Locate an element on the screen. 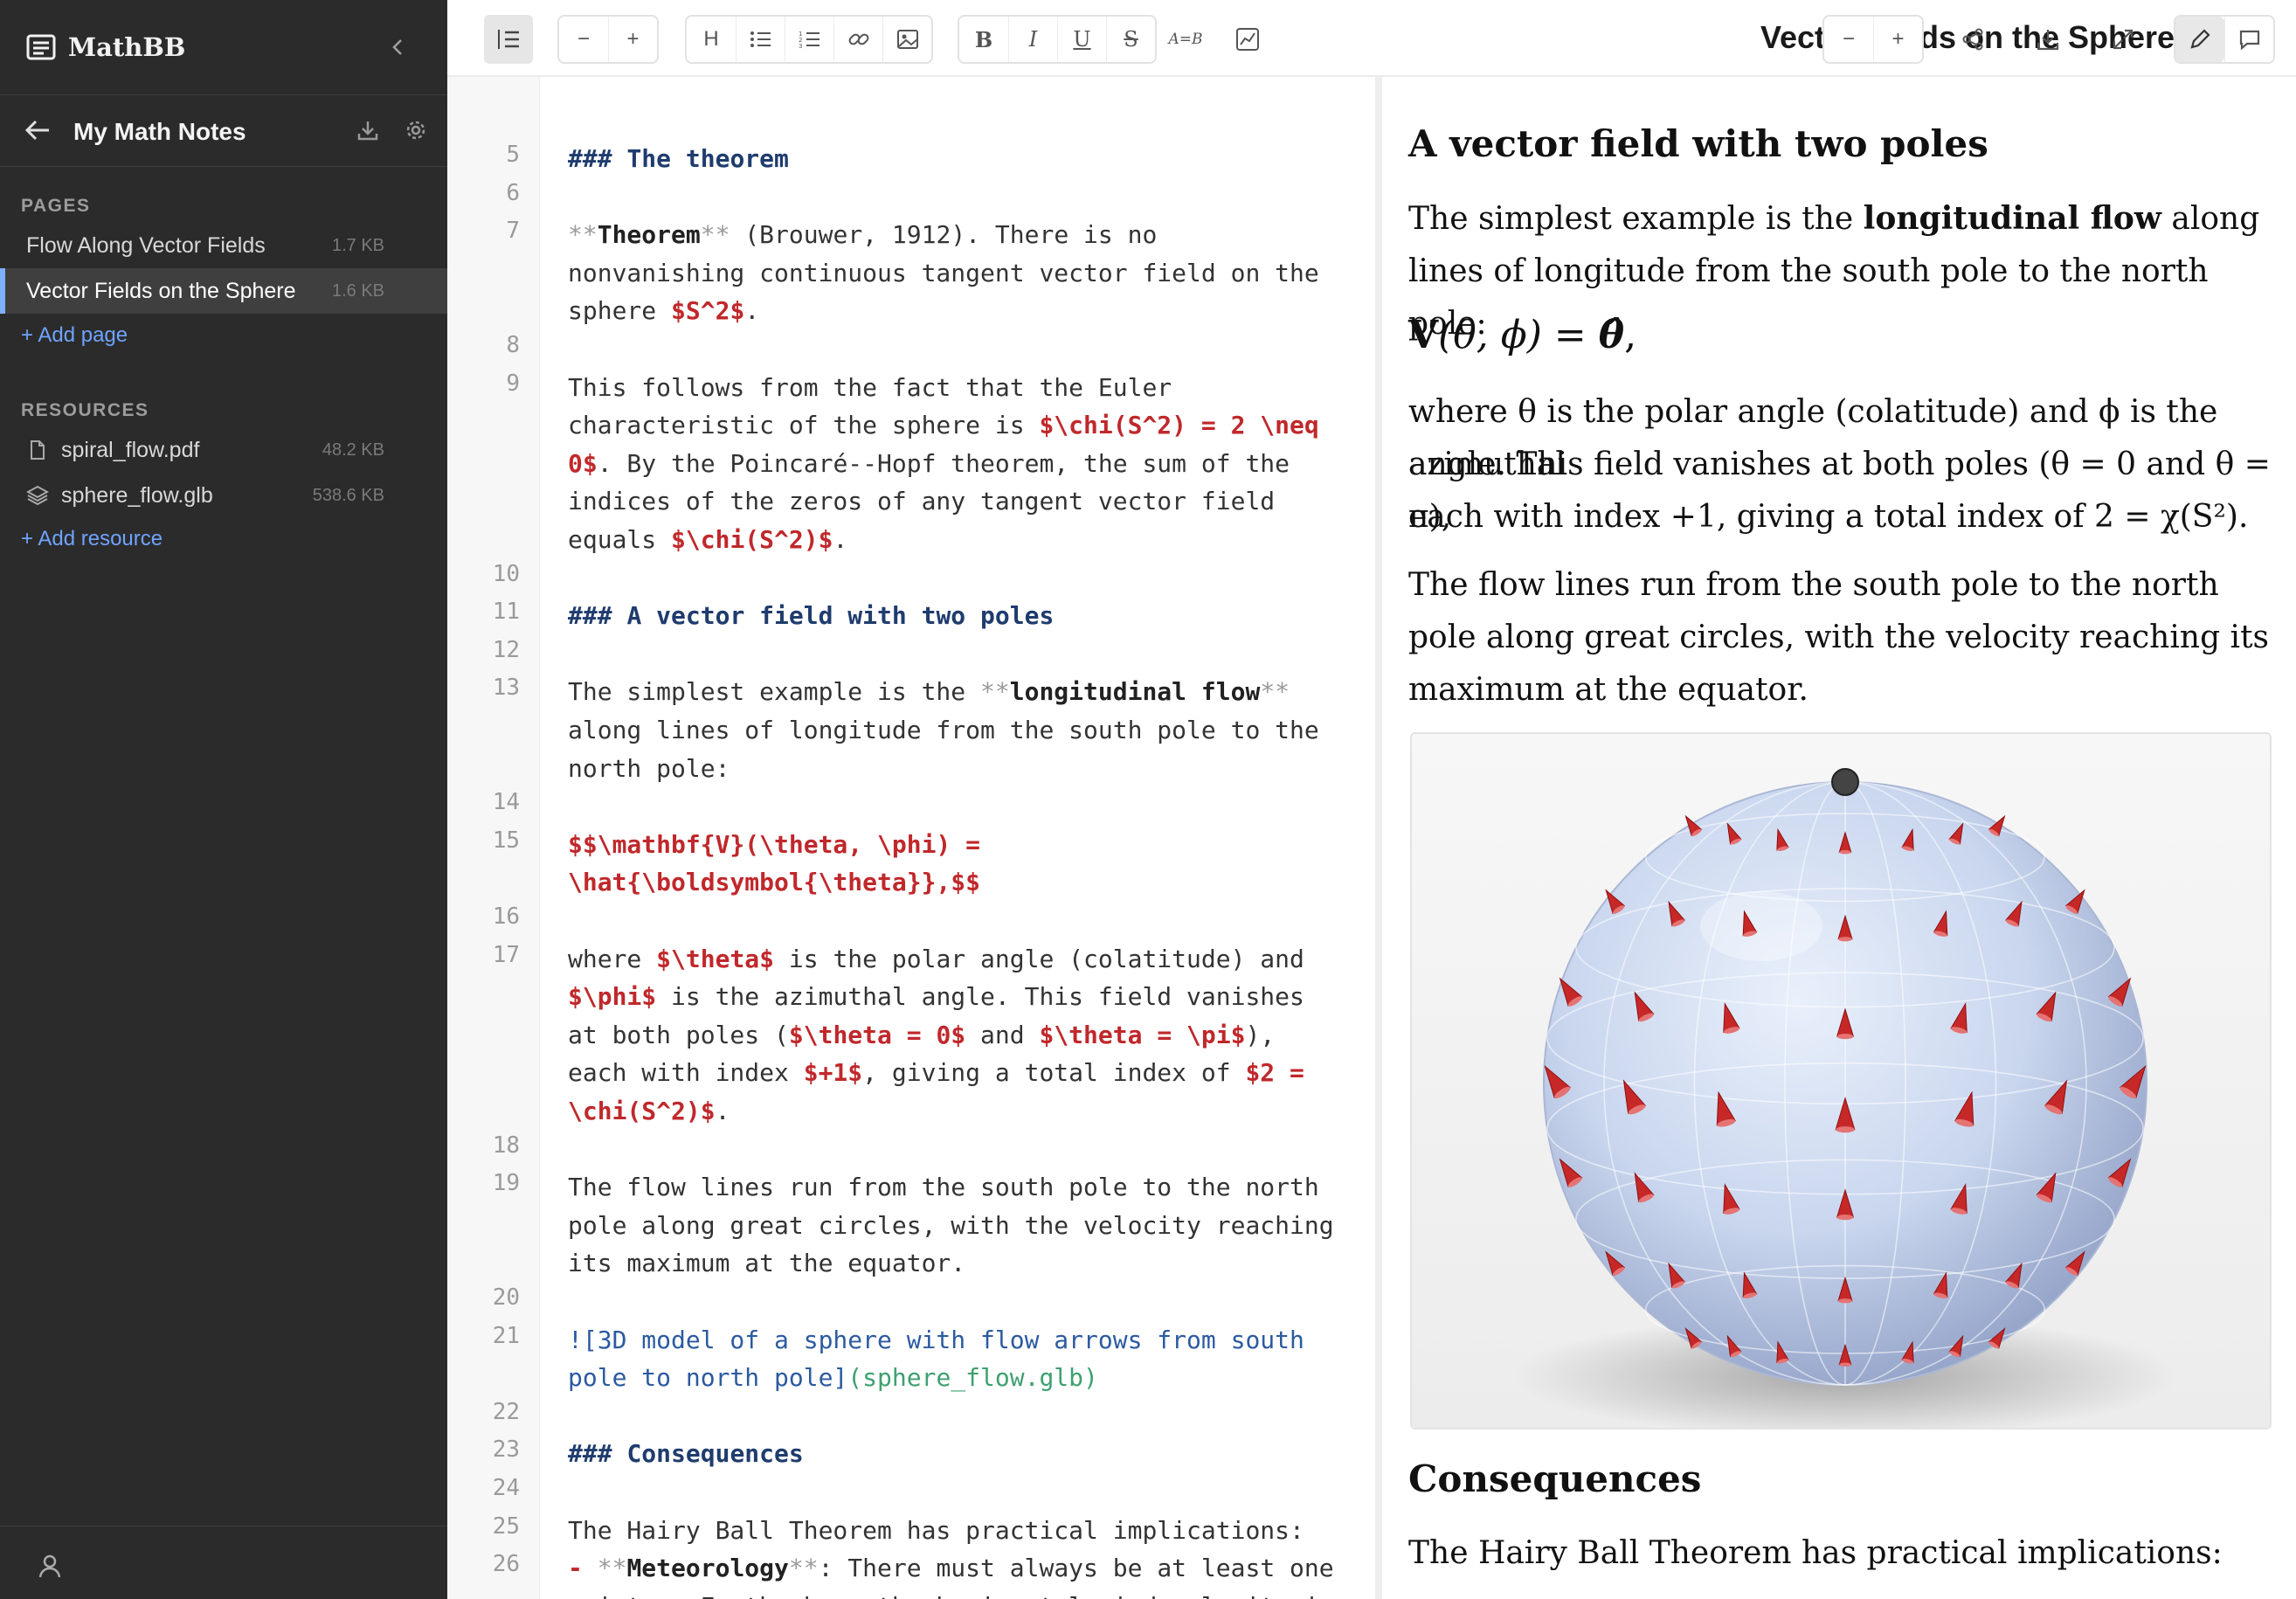 This screenshot has height=1599, width=2296. collapse-sidebar-button is located at coordinates (397, 47).